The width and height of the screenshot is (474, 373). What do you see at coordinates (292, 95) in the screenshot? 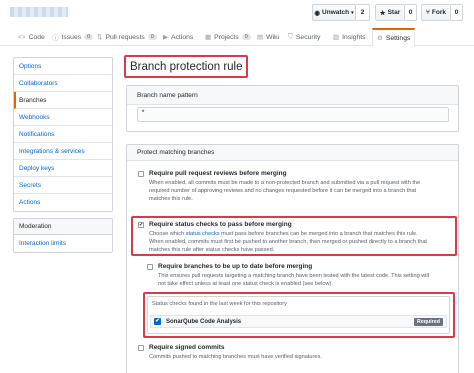
I see `pattern-label: Branch name pattern` at bounding box center [292, 95].